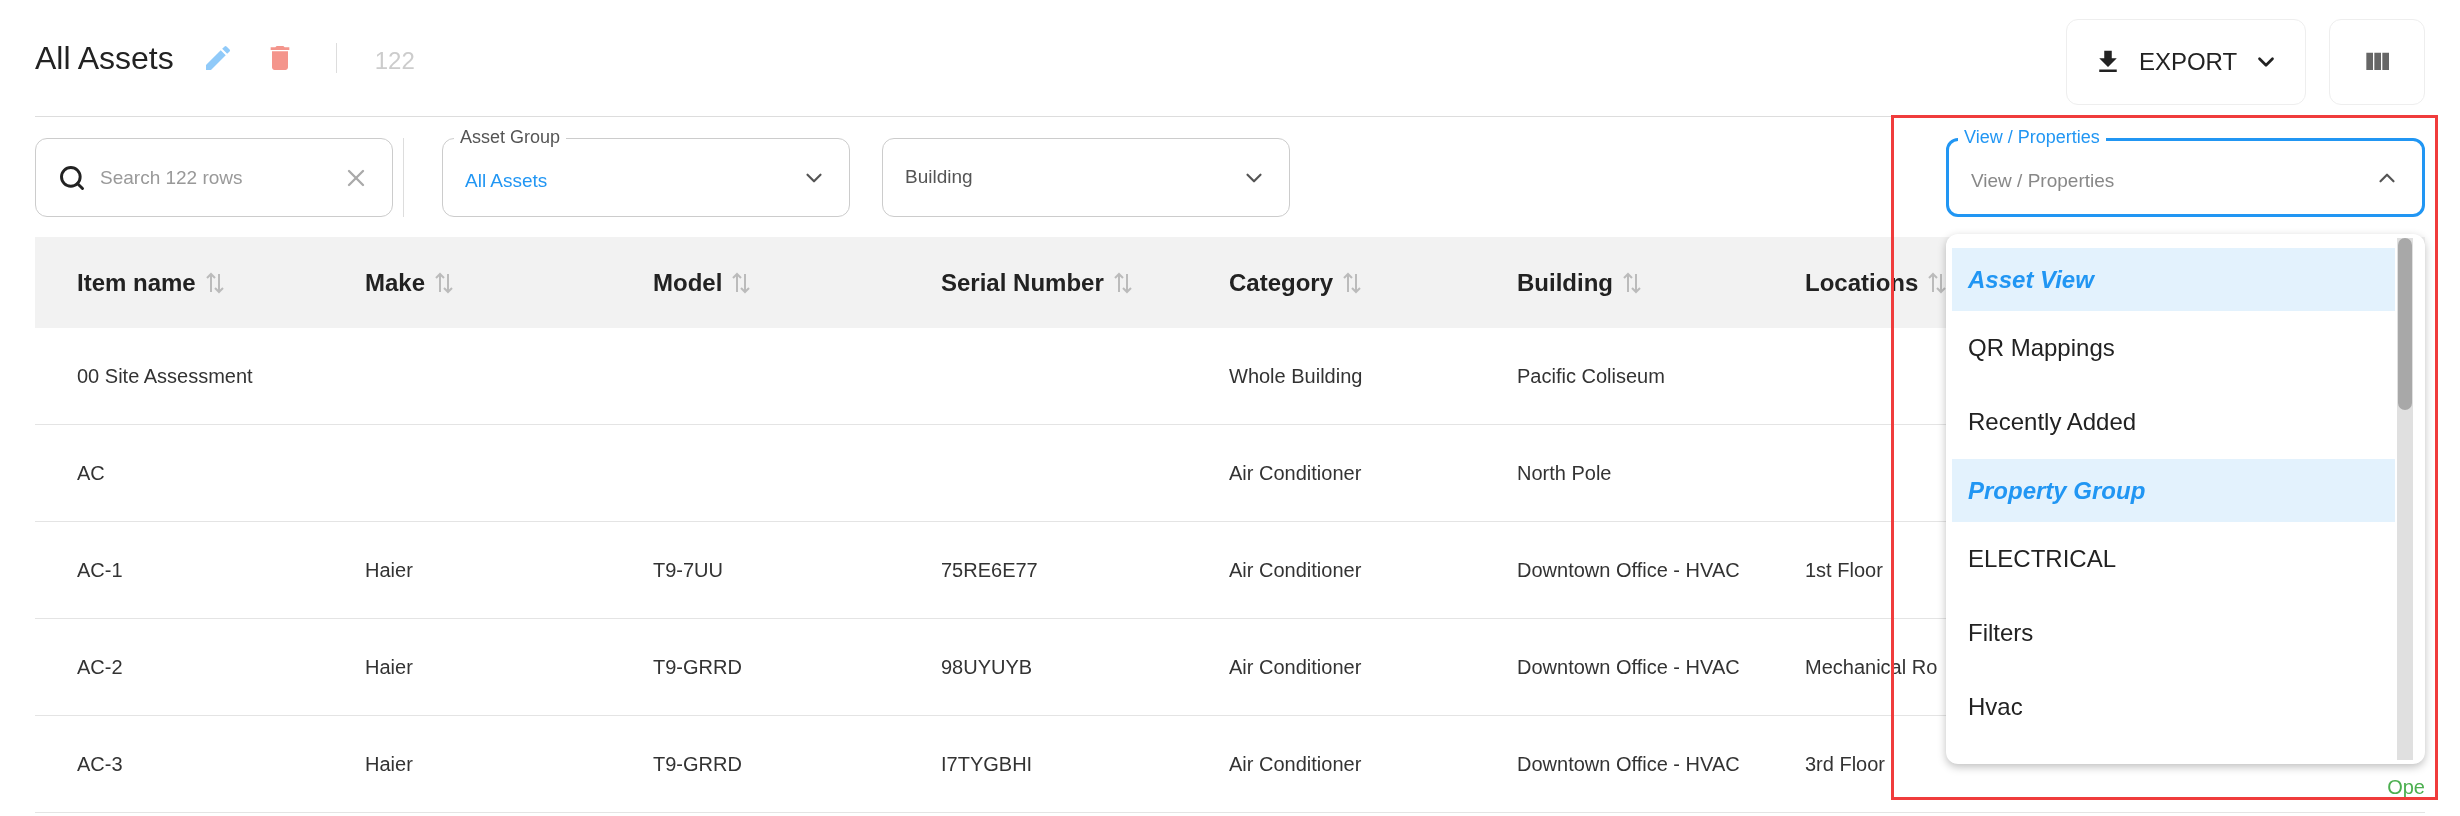  What do you see at coordinates (100, 764) in the screenshot?
I see `table-cell-text: AC-3` at bounding box center [100, 764].